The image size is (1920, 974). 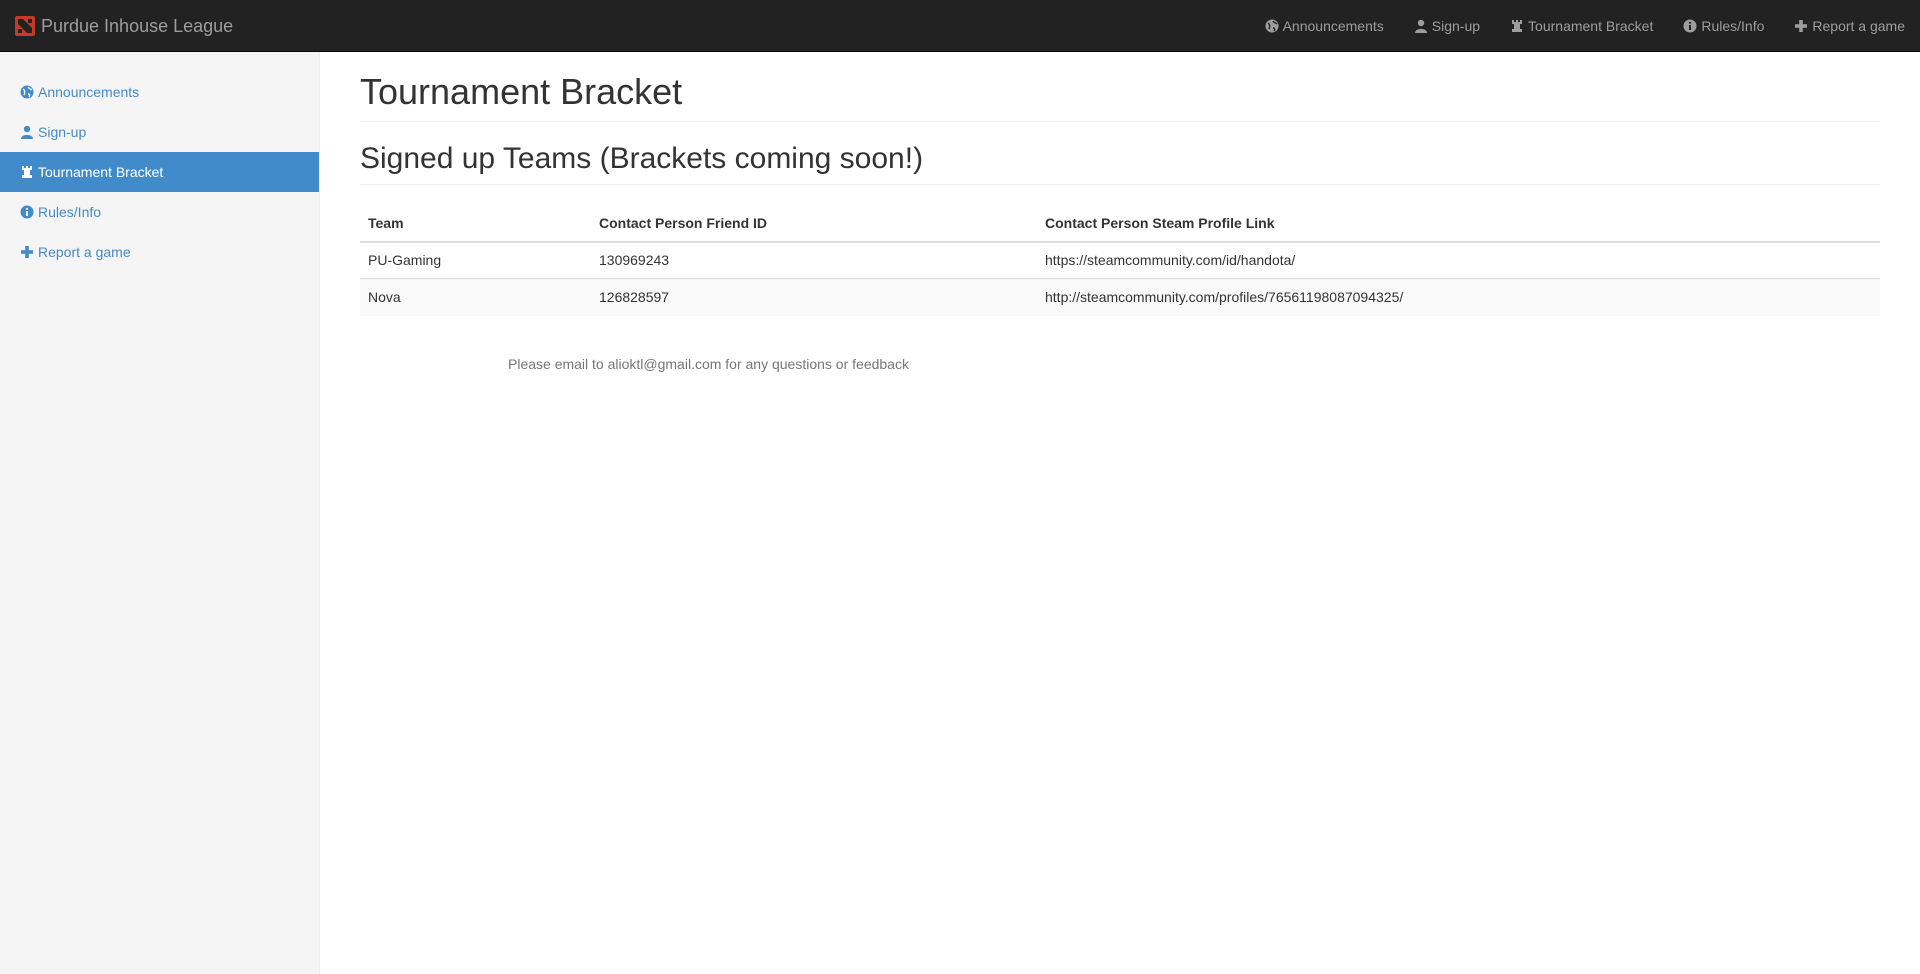 What do you see at coordinates (137, 25) in the screenshot?
I see `brand-name: Purdue Inhouse League` at bounding box center [137, 25].